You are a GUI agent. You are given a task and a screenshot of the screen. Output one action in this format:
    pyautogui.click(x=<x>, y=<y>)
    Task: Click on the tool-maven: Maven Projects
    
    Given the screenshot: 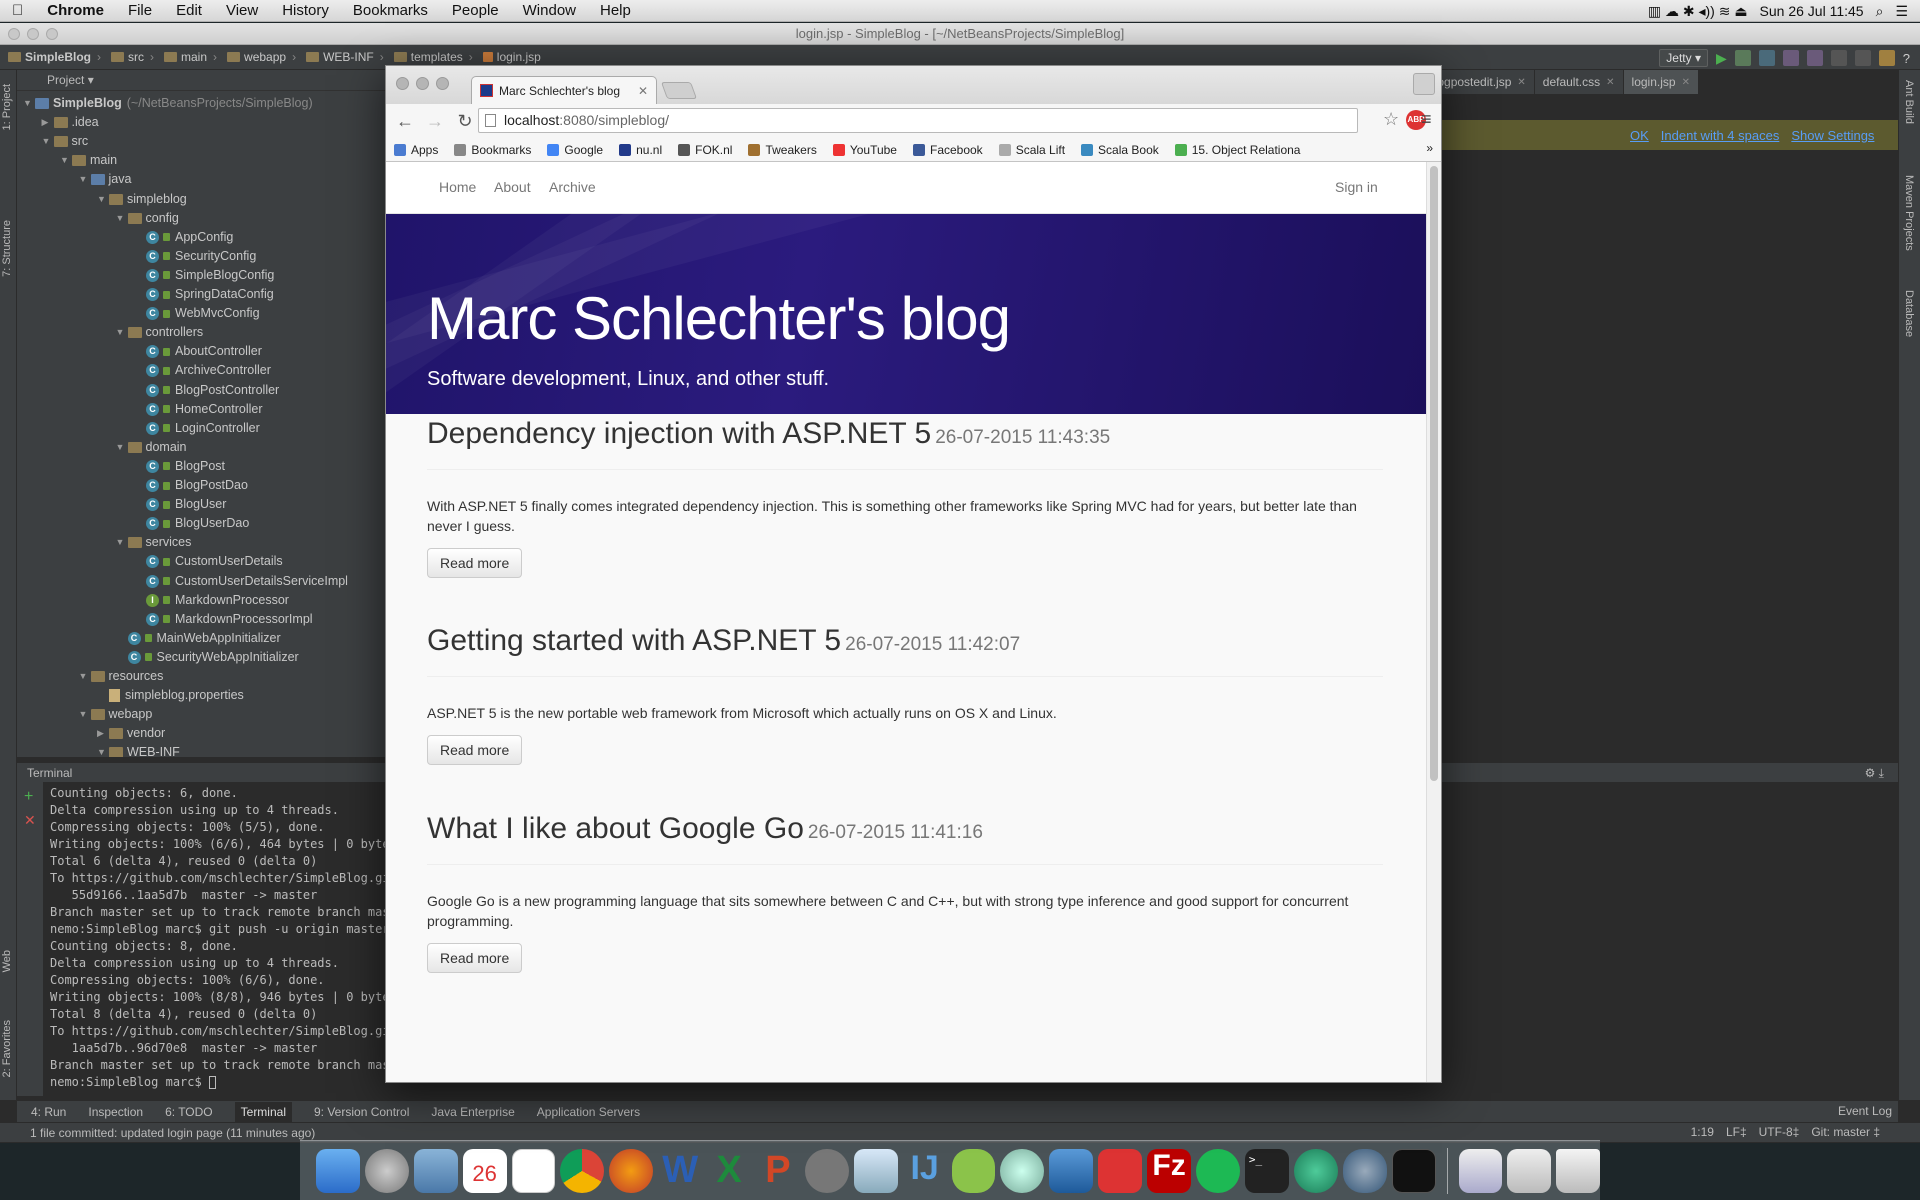 What is the action you would take?
    pyautogui.click(x=1909, y=213)
    